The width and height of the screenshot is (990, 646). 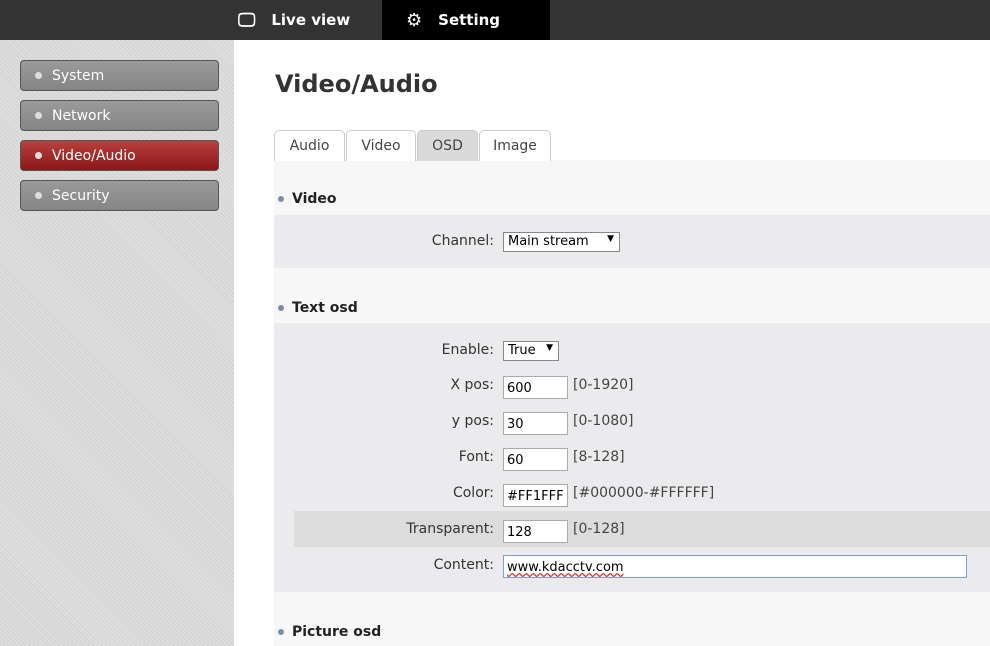 I want to click on nav-setting-label: Setting, so click(x=469, y=20).